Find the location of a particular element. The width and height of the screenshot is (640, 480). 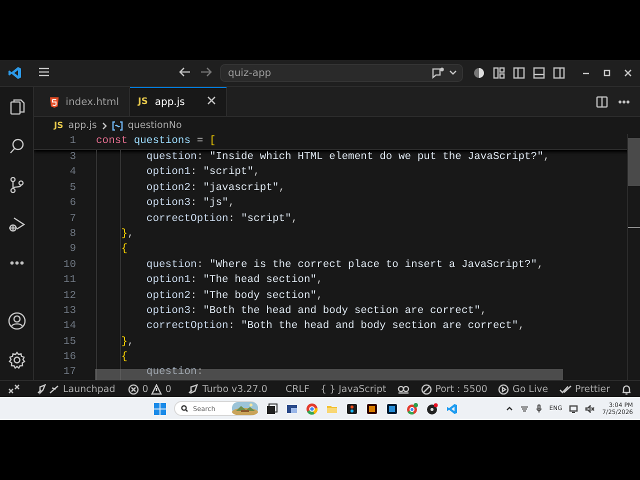

warning-icon is located at coordinates (156, 389).